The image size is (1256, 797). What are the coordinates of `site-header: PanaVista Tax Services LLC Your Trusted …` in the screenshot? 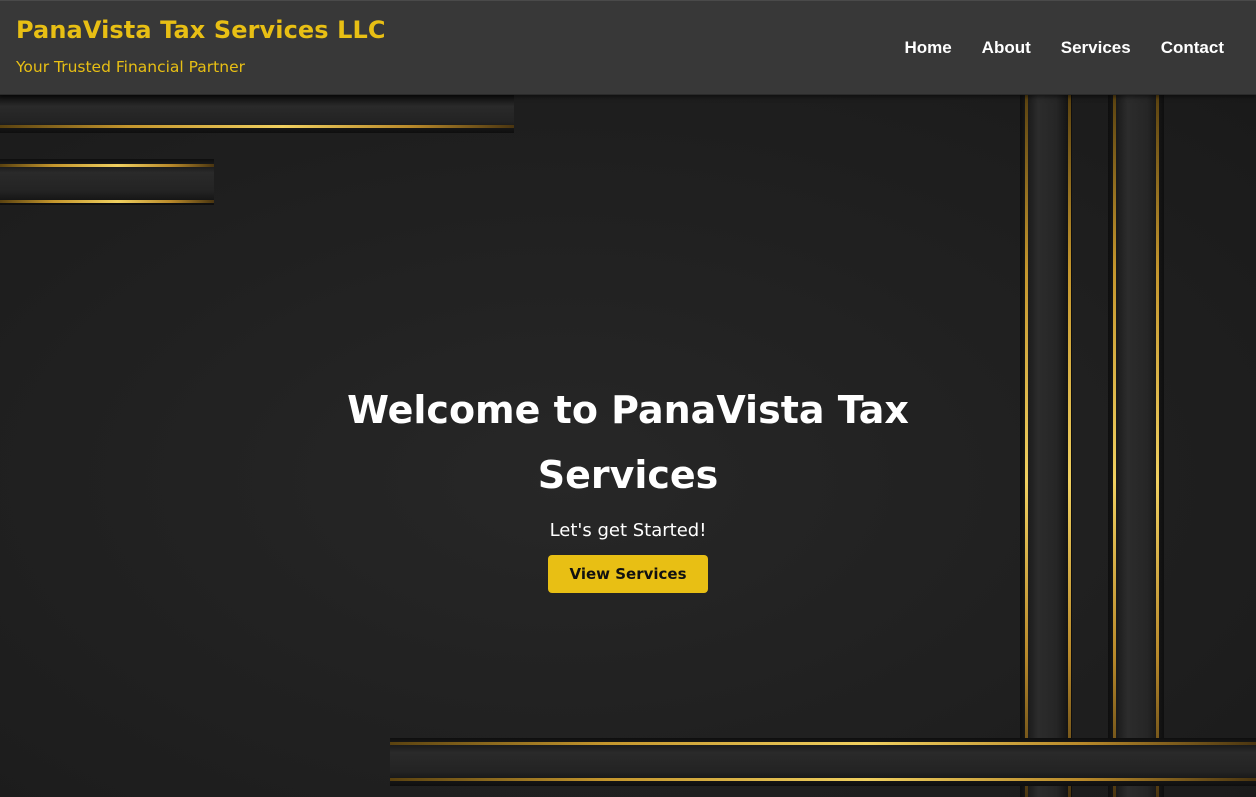 It's located at (628, 47).